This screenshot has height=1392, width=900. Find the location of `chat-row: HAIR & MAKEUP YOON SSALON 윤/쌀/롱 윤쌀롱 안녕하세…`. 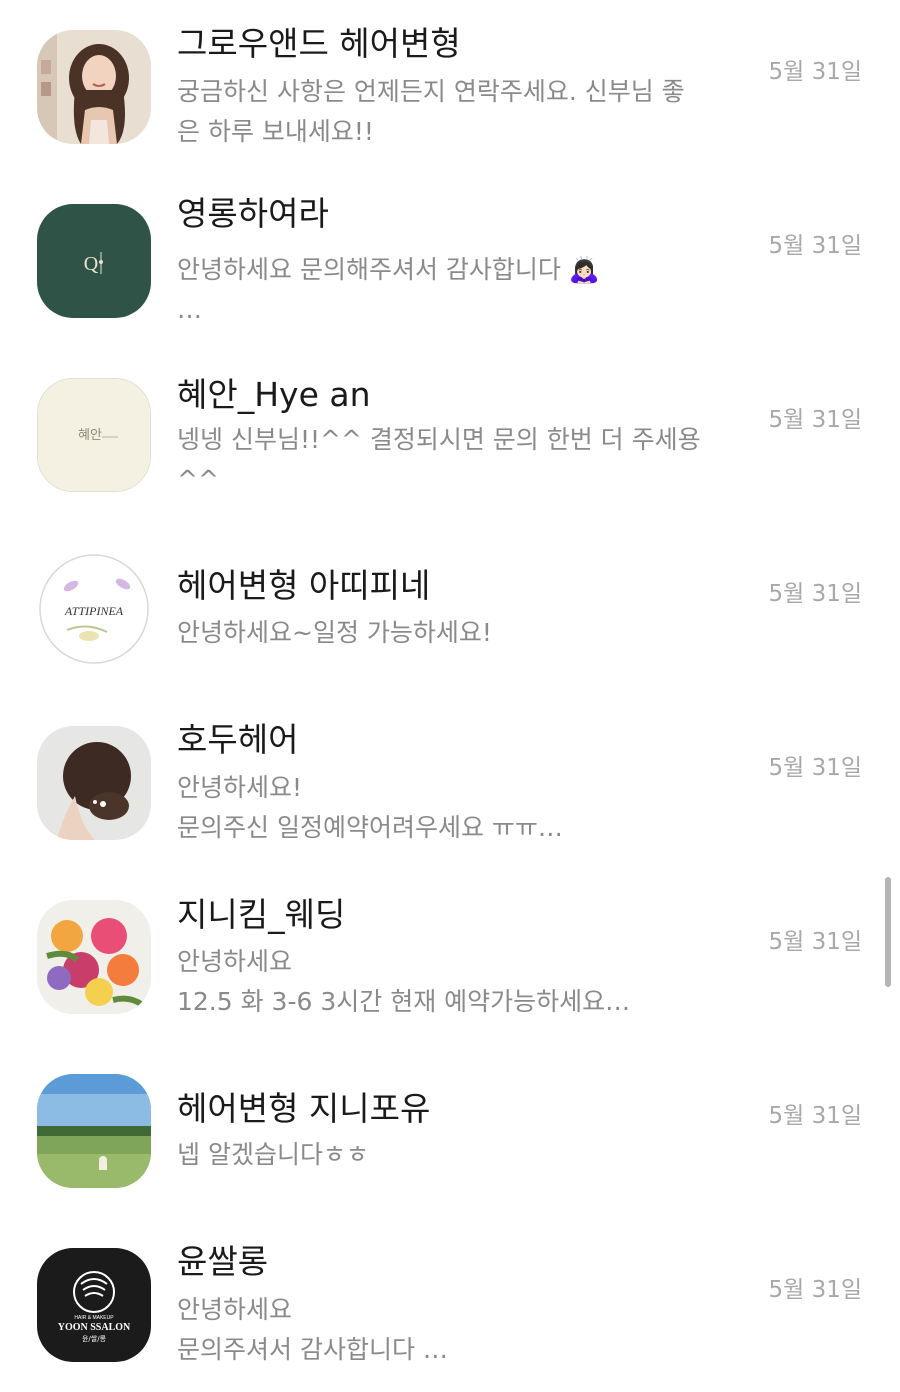

chat-row: HAIR & MAKEUP YOON SSALON 윤/쌀/롱 윤쌀롱 안녕하세… is located at coordinates (450, 1305).